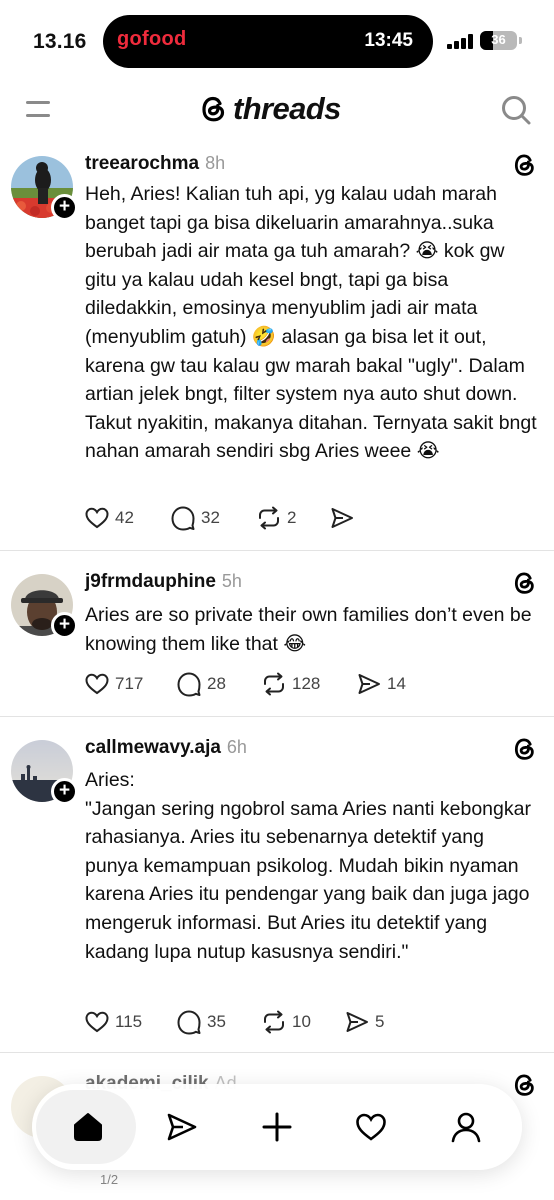 The width and height of the screenshot is (554, 1200). What do you see at coordinates (516, 110) in the screenshot?
I see `search-icon` at bounding box center [516, 110].